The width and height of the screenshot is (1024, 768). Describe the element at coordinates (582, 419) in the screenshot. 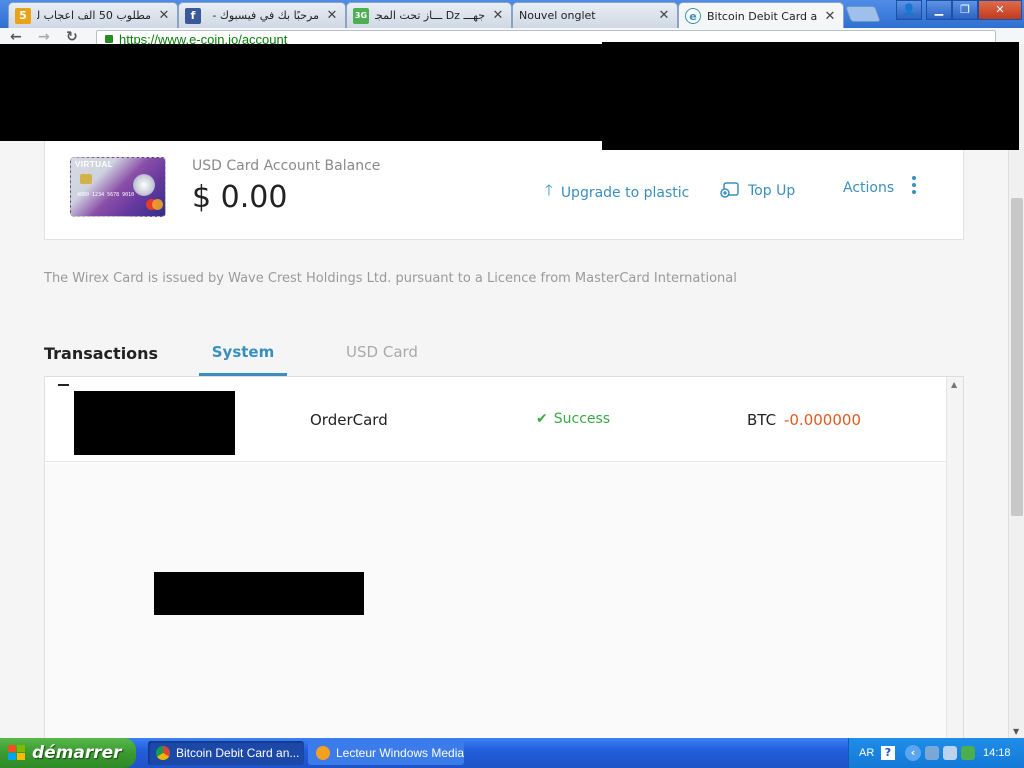

I see `status-label: Success` at that location.